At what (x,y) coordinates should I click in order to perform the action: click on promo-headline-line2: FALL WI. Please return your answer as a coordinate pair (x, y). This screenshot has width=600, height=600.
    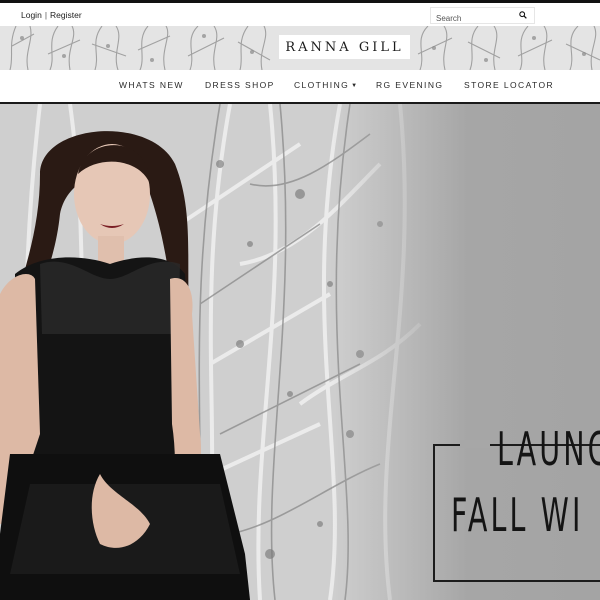
    Looking at the image, I should click on (517, 515).